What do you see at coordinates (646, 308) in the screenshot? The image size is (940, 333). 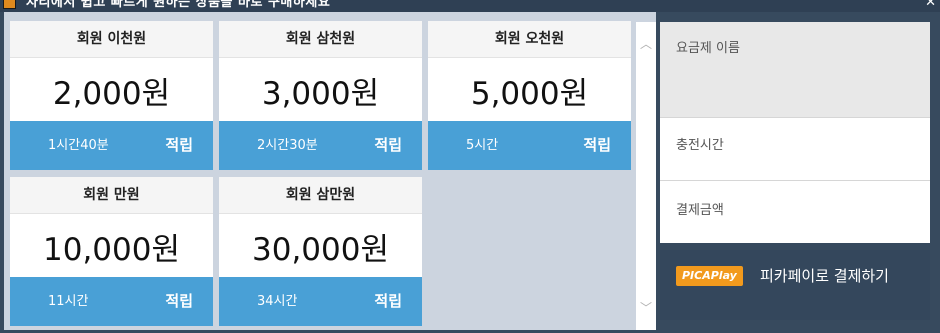 I see `chevron-down-icon: ﹀` at bounding box center [646, 308].